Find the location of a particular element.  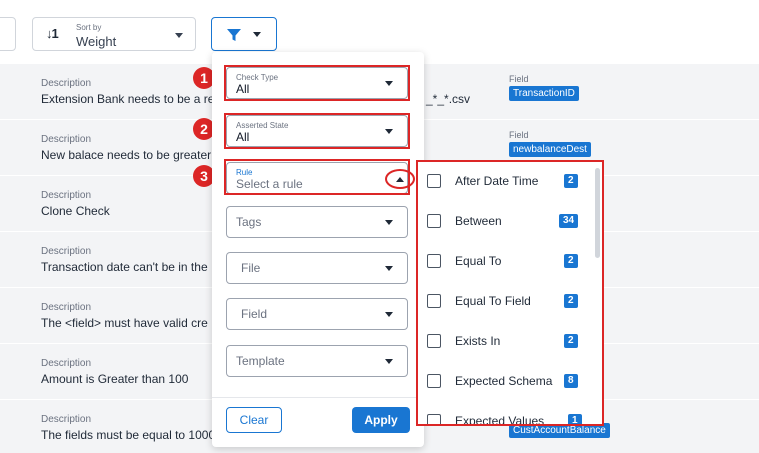

sort-select: ↓1 Sort by Weight is located at coordinates (114, 34).